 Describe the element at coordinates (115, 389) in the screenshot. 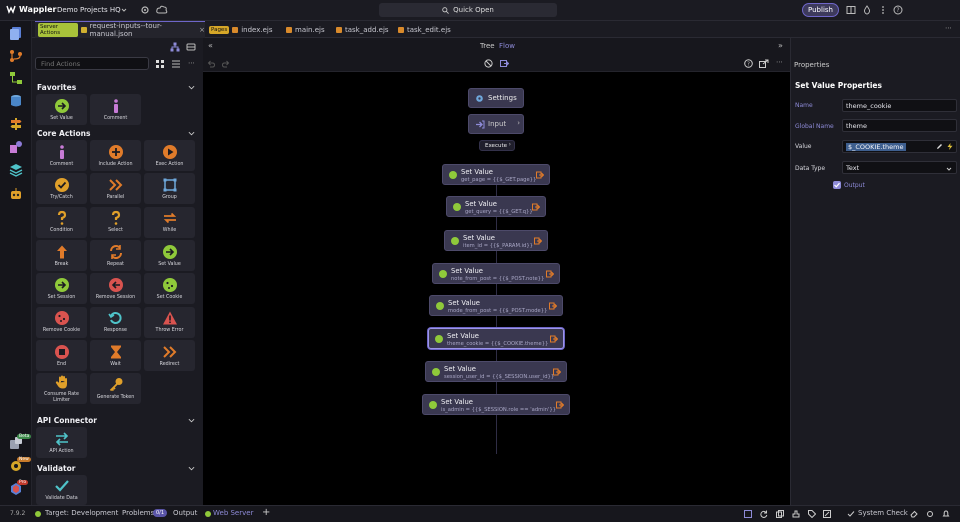

I see `action-tile: Generate Token` at that location.